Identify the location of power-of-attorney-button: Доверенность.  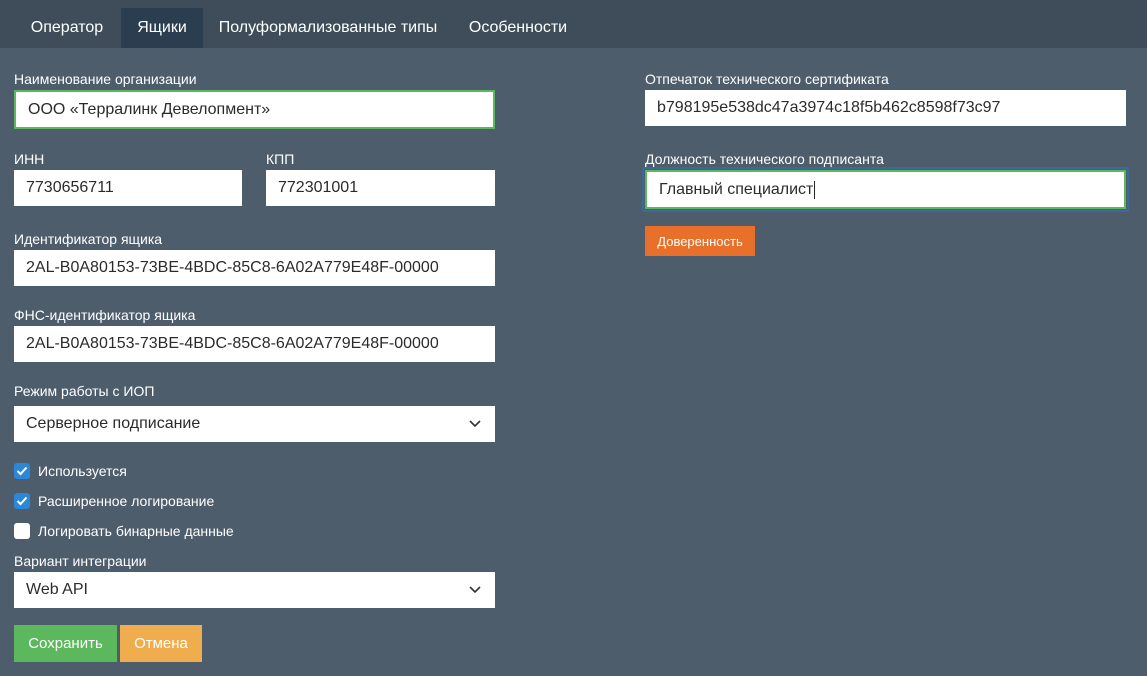
(700, 241).